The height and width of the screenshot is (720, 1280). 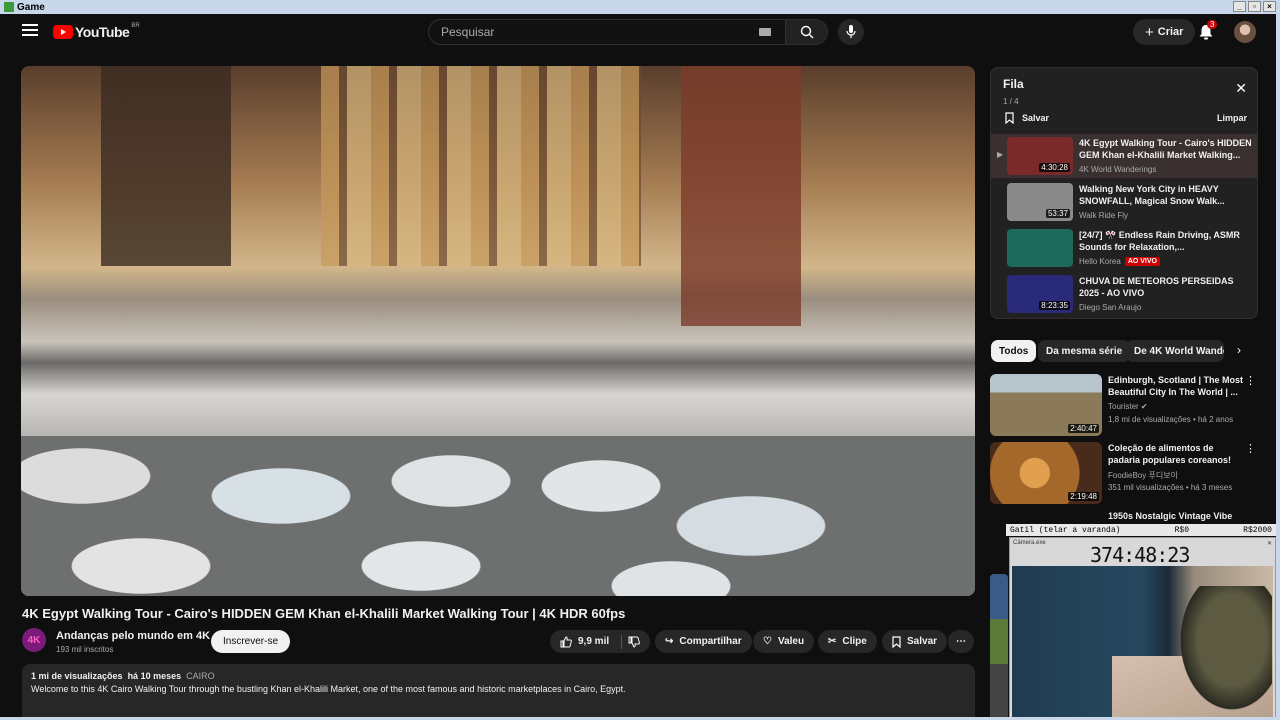 I want to click on game-app-icon, so click(x=9, y=7).